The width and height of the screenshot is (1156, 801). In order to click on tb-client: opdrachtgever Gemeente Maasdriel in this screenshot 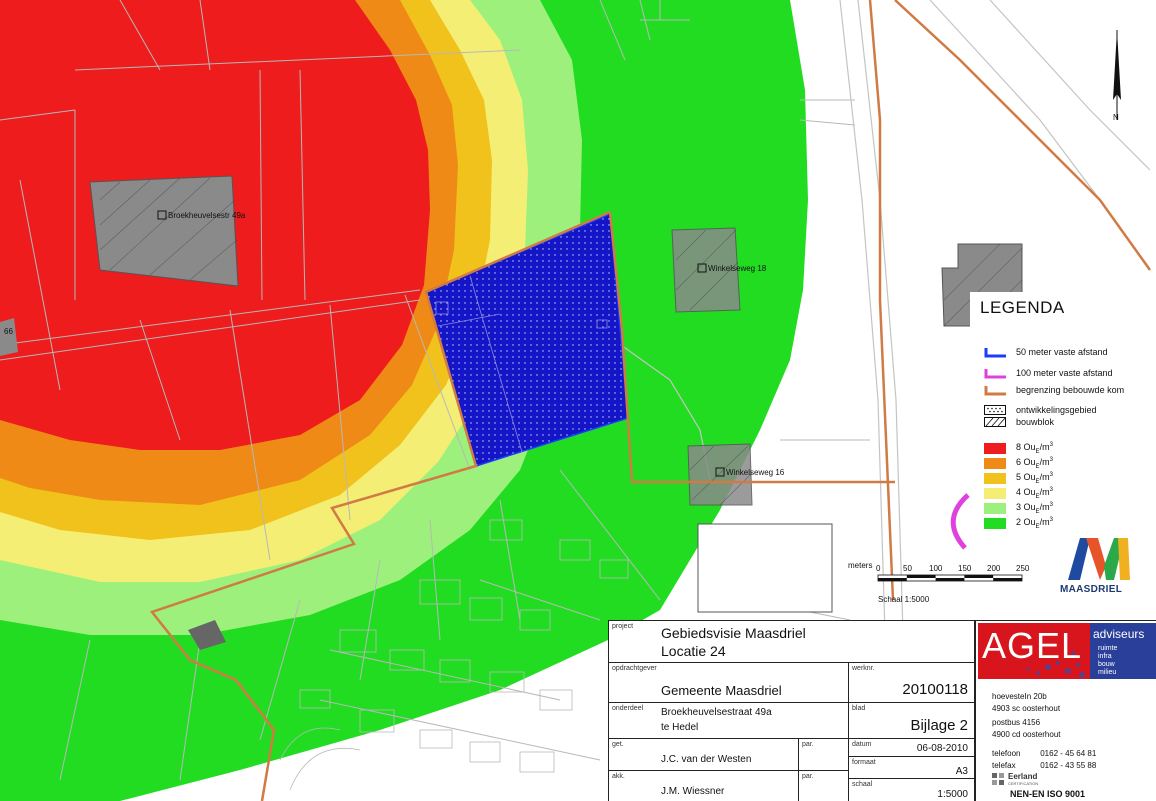, I will do `click(729, 683)`.